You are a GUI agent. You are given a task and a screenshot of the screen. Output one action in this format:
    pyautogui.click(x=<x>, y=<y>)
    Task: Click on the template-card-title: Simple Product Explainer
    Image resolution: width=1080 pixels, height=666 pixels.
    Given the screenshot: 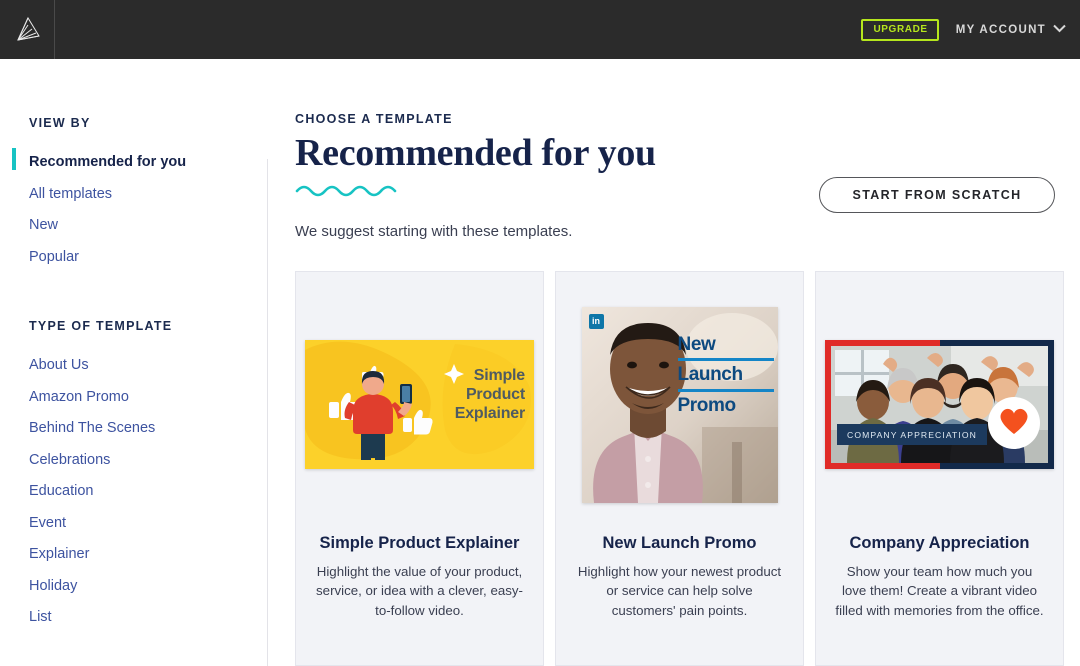 What is the action you would take?
    pyautogui.click(x=419, y=543)
    